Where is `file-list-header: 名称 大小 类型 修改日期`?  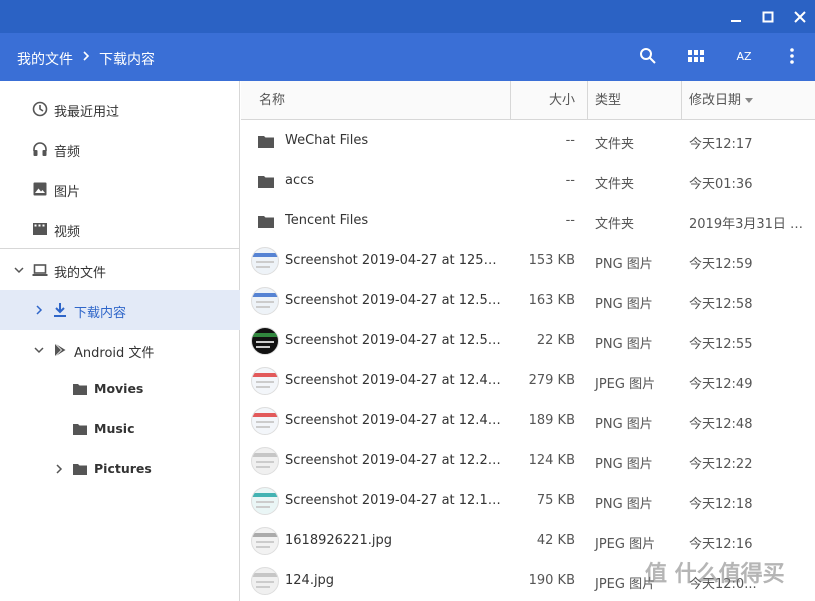 file-list-header: 名称 大小 类型 修改日期 is located at coordinates (528, 100).